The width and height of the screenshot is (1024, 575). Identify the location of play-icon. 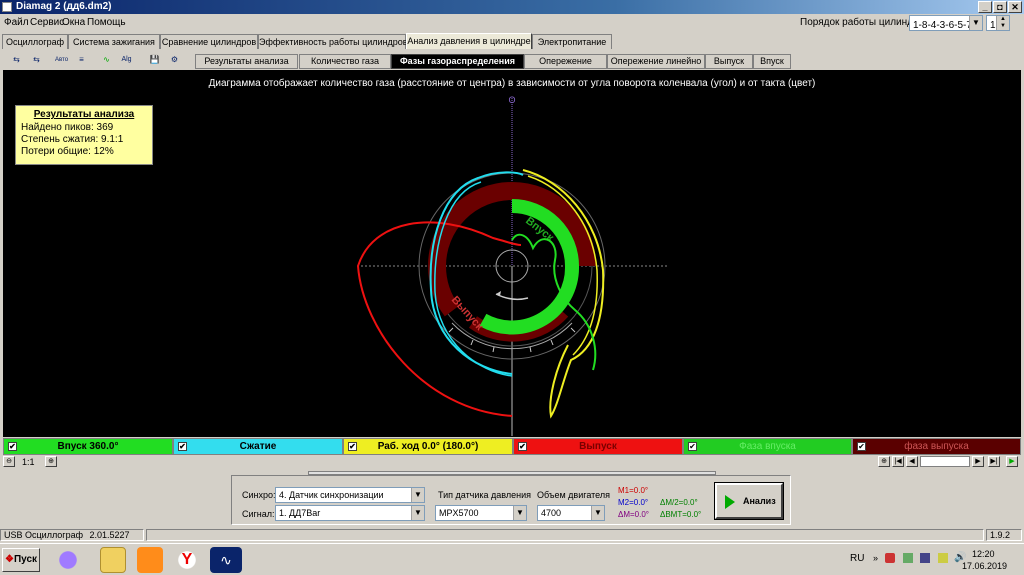
(730, 502).